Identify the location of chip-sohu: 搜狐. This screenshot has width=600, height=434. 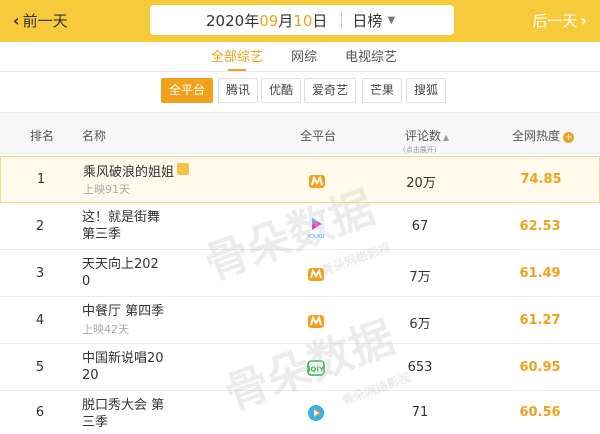
(426, 90).